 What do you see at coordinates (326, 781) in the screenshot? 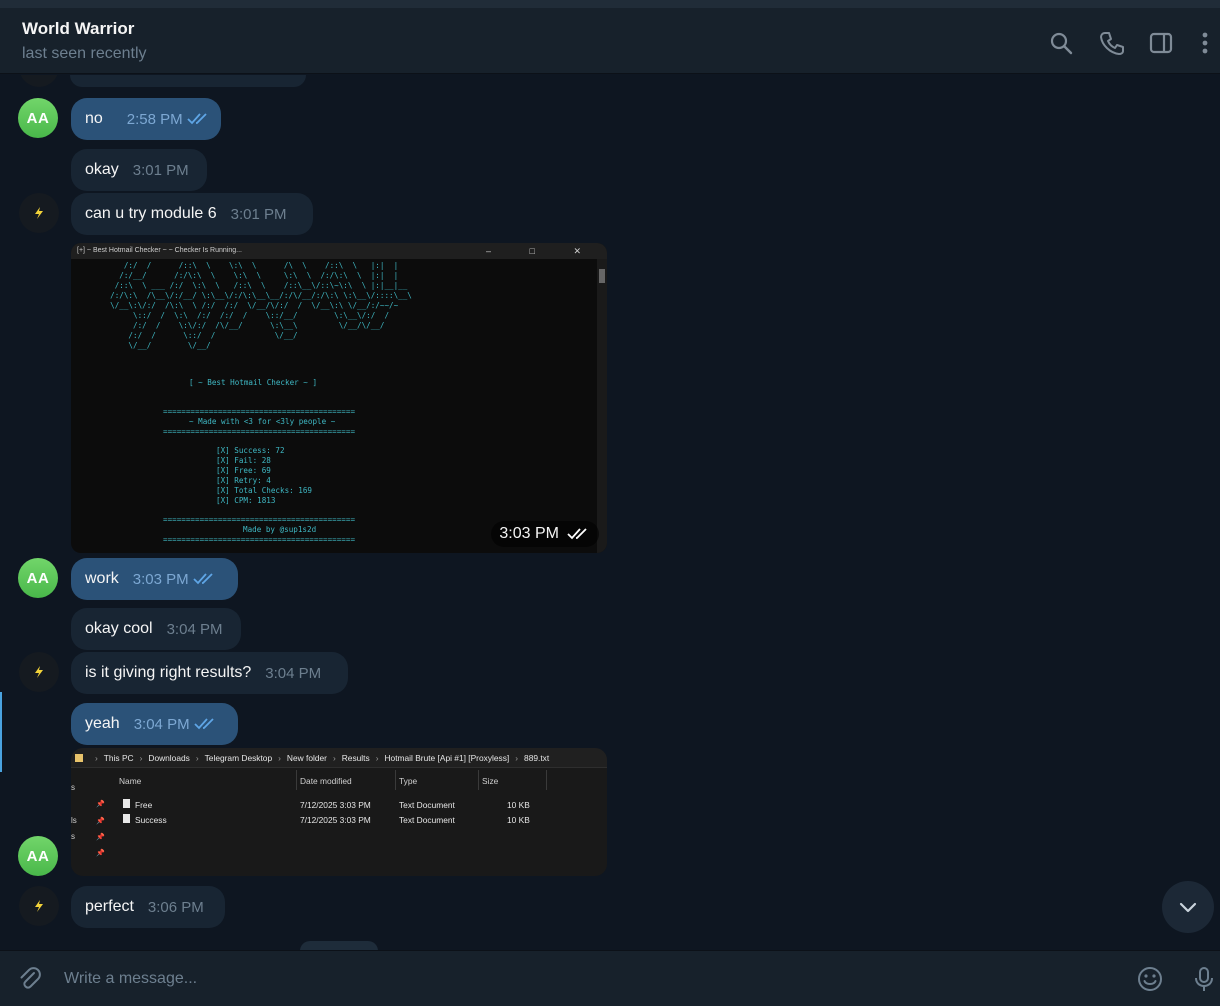
I see `column-header-date: Date modified` at bounding box center [326, 781].